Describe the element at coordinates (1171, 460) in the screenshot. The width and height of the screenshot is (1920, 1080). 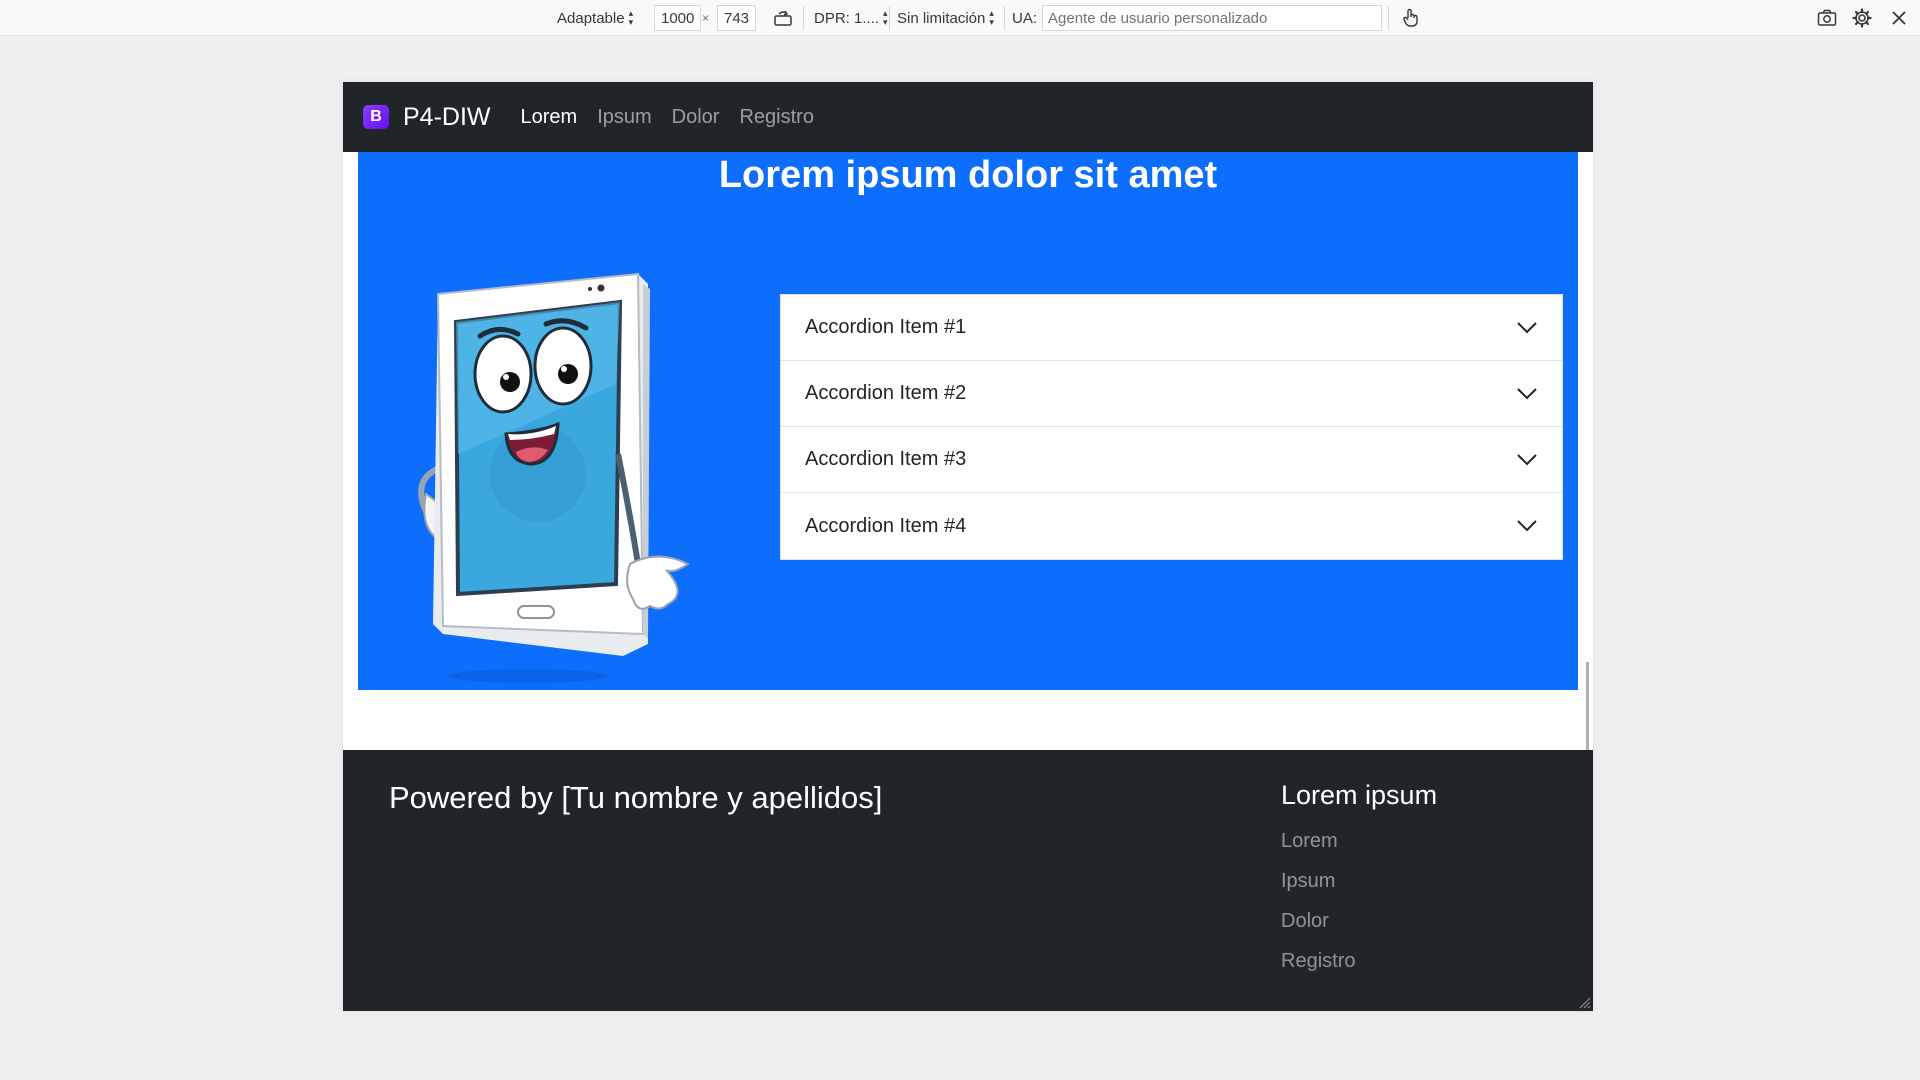
I see `accordion-item-3: Accordion Item #3` at that location.